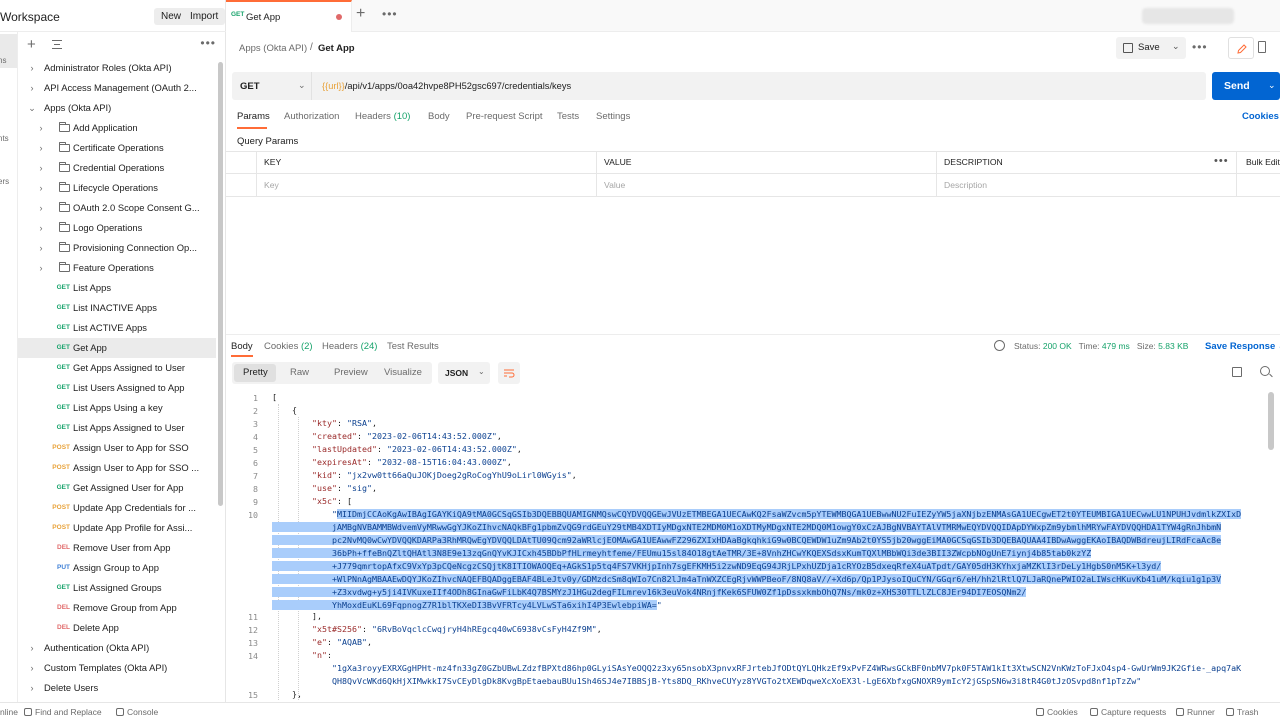  Describe the element at coordinates (509, 373) in the screenshot. I see `wrap-lines-button` at that location.